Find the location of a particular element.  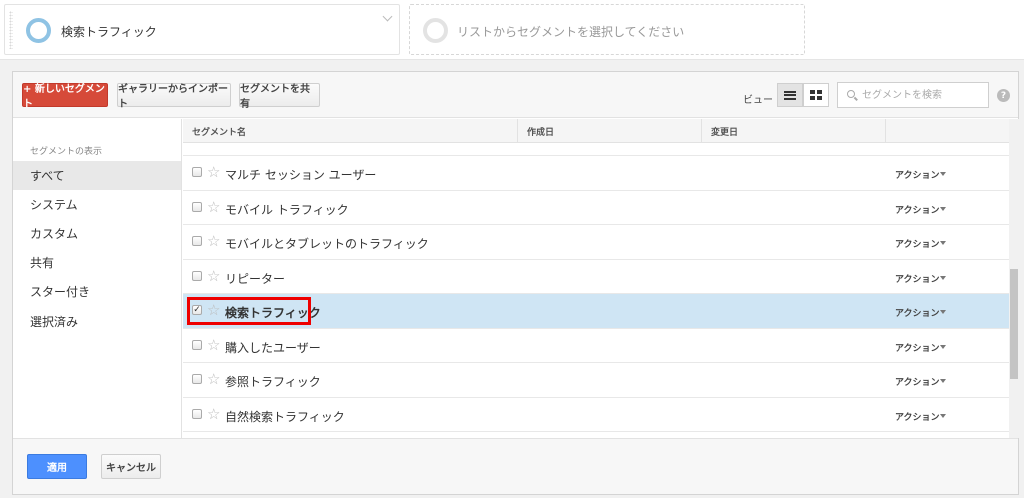

sidebar-item-selected: 選択済み is located at coordinates (97, 321).